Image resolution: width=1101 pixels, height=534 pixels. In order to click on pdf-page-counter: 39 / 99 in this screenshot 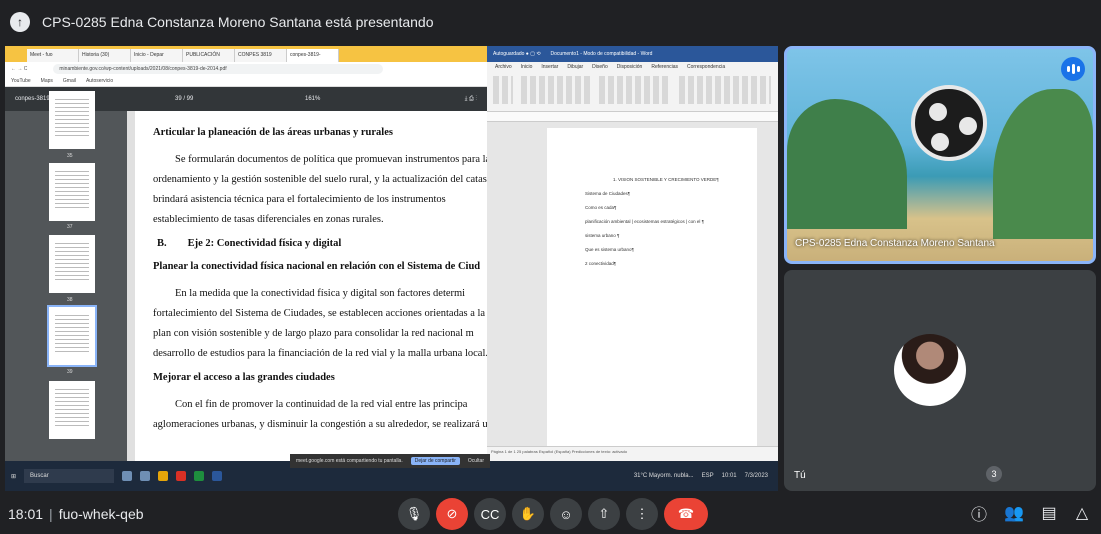, I will do `click(240, 99)`.